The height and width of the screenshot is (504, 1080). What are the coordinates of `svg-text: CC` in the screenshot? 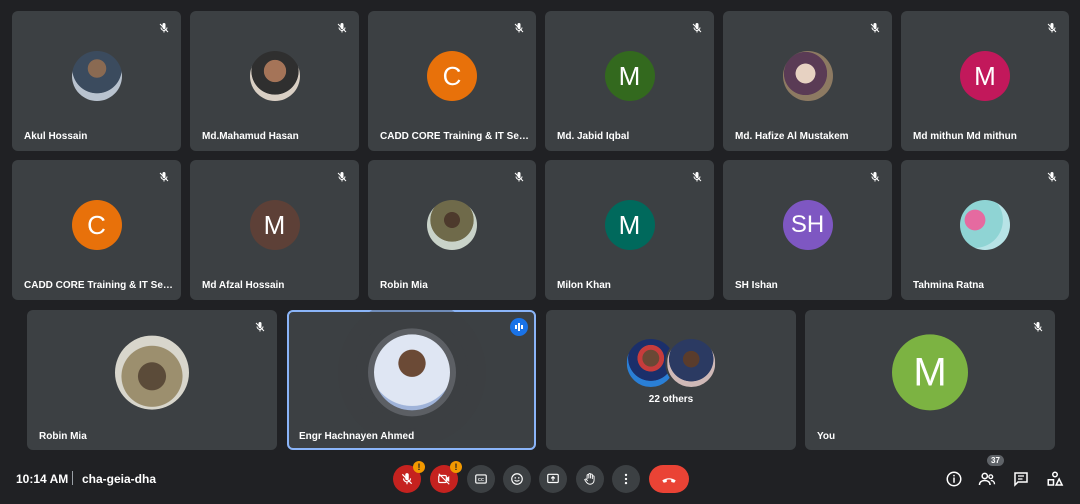 It's located at (481, 479).